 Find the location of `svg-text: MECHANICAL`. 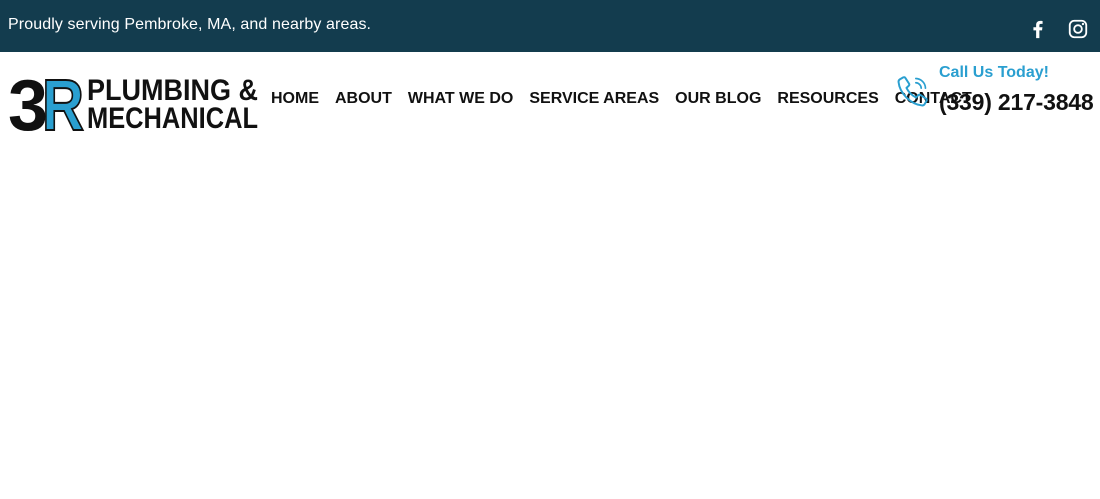

svg-text: MECHANICAL is located at coordinates (172, 117).